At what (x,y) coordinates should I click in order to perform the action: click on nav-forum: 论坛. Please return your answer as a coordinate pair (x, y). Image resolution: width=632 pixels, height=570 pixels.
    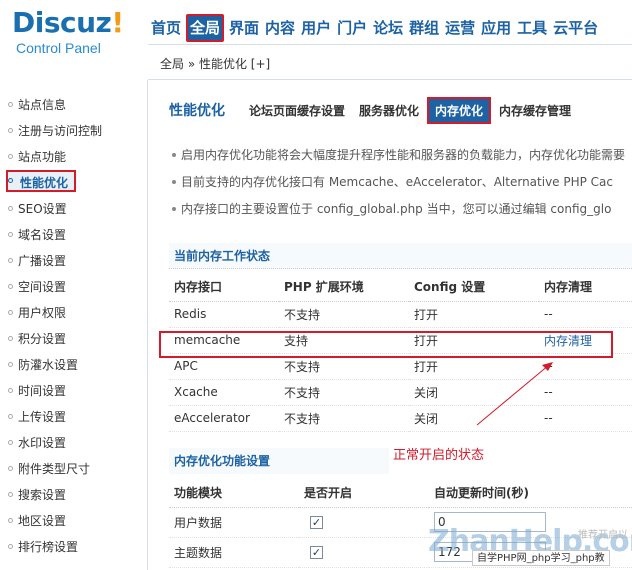
    Looking at the image, I should click on (388, 28).